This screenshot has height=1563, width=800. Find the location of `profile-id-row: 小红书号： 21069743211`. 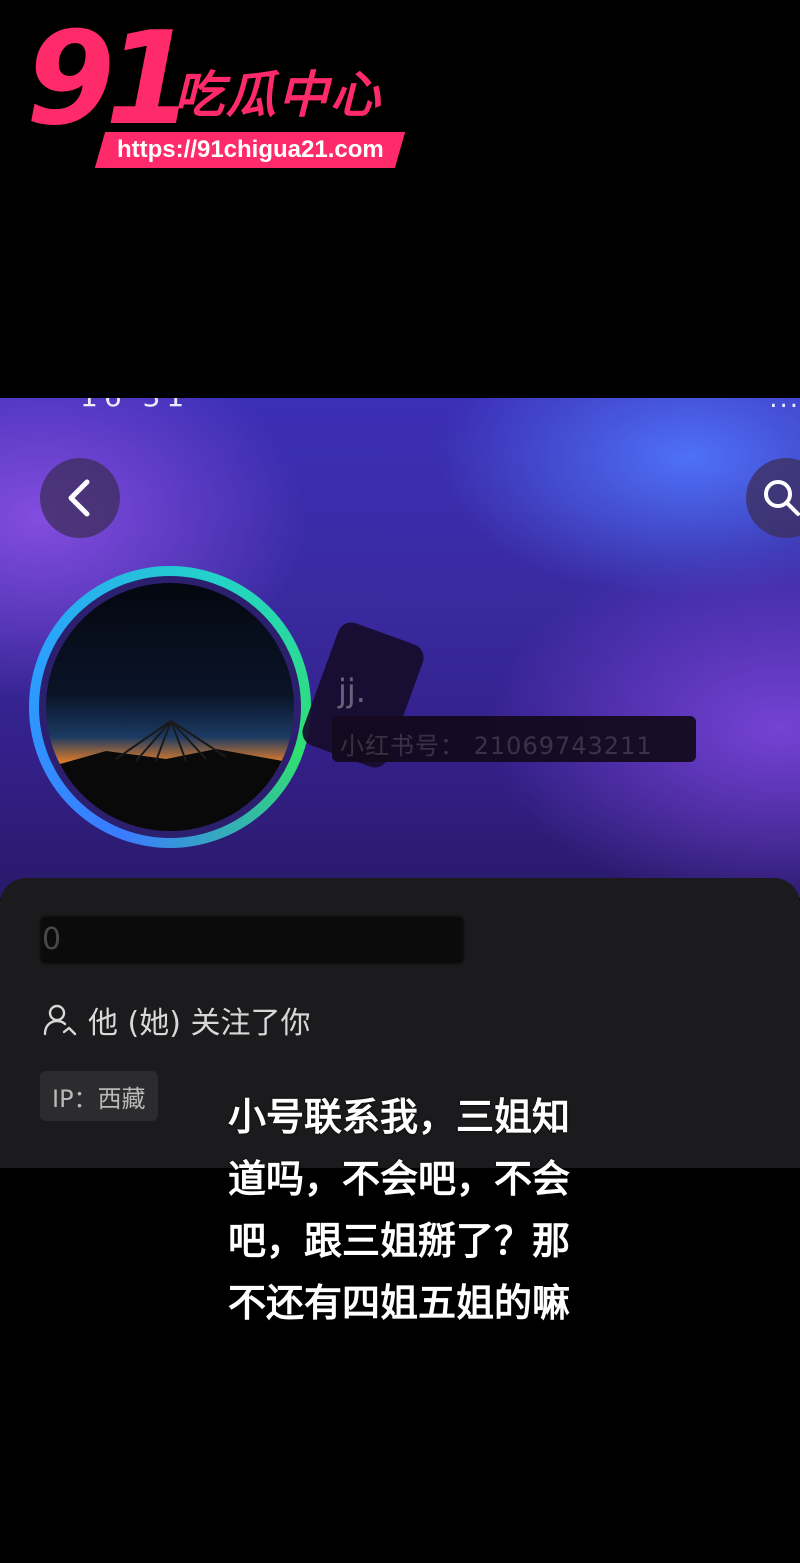

profile-id-row: 小红书号： 21069743211 is located at coordinates (496, 746).